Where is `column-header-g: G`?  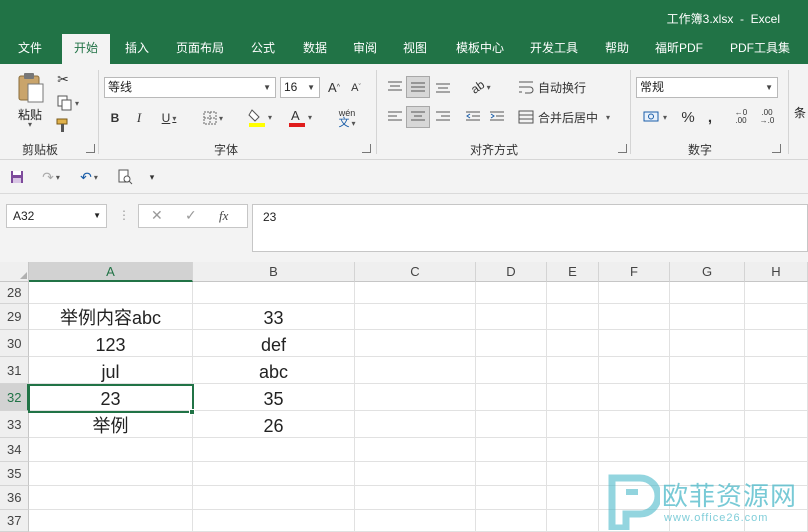
column-header-g: G is located at coordinates (707, 272).